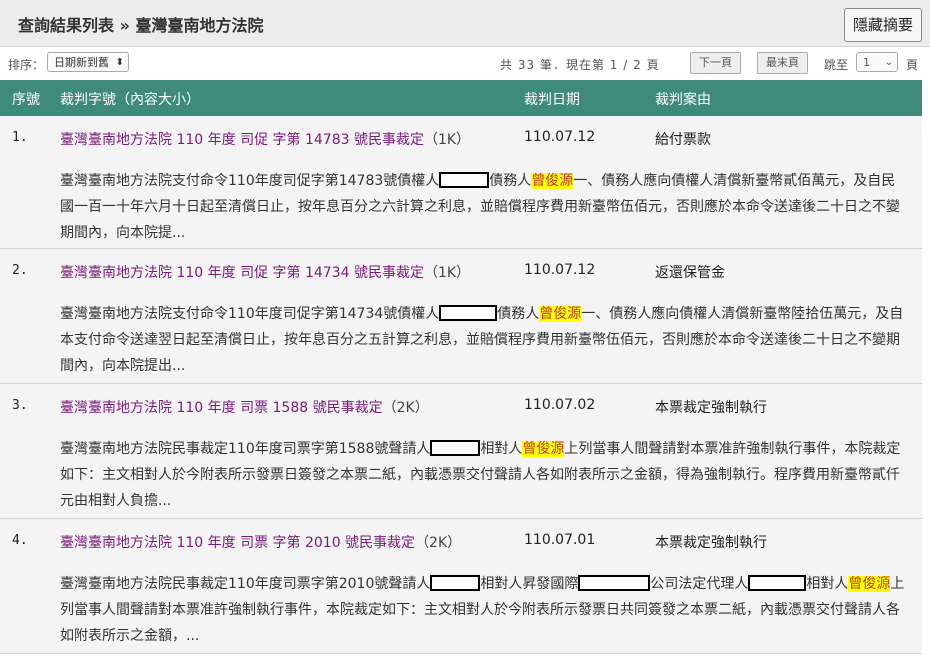 The height and width of the screenshot is (658, 930). I want to click on sort-select-value: 日期新到舊, so click(81, 62).